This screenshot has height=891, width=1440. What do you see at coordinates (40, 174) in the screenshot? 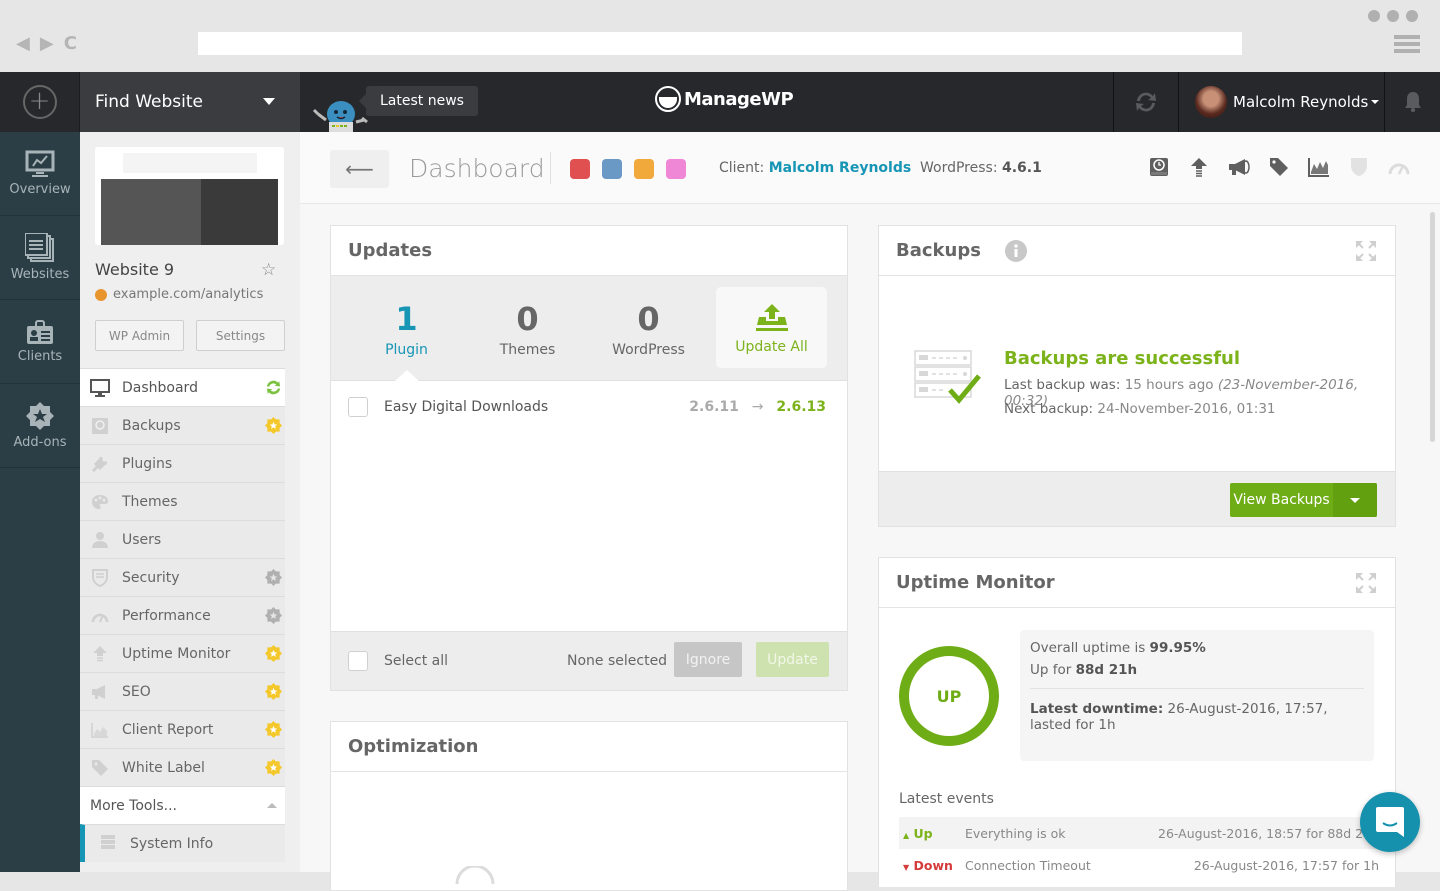
I see `sidebar-item-overview: Overview` at bounding box center [40, 174].